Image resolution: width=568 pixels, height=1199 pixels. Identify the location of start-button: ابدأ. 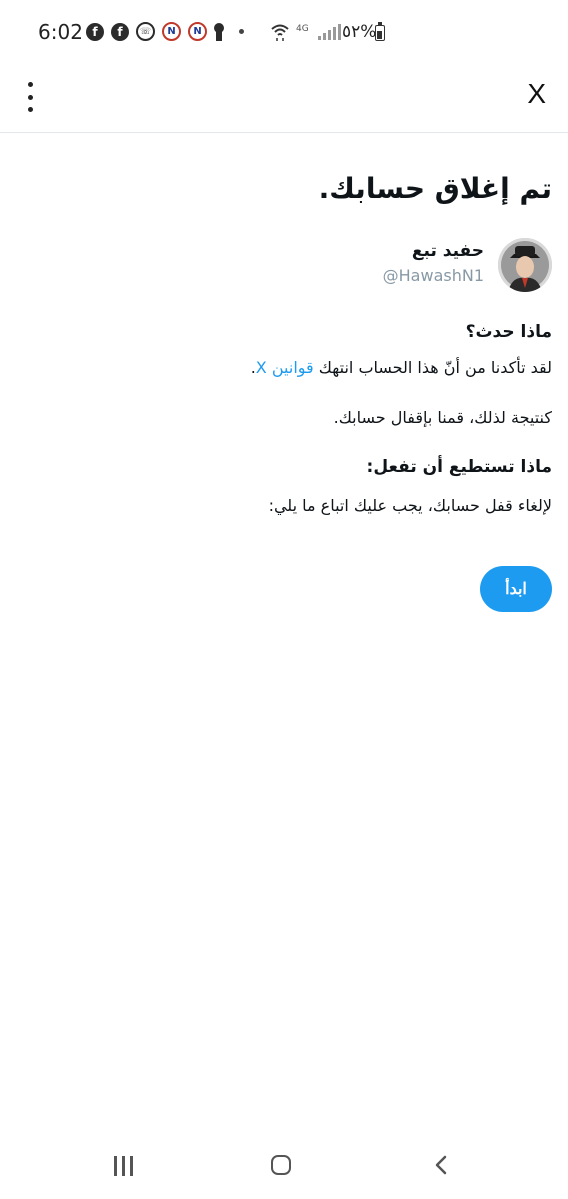
(516, 589).